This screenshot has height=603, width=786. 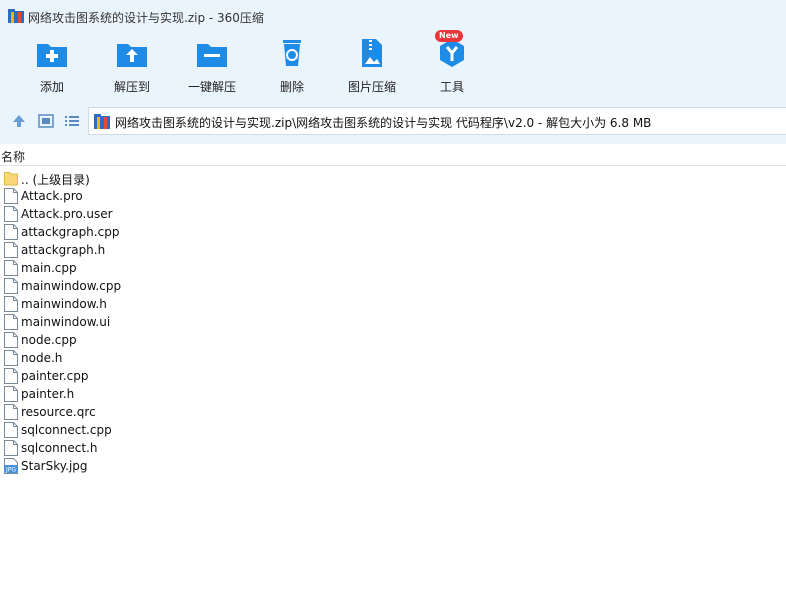 I want to click on list-item: sqlconnect.cpp, so click(x=393, y=430).